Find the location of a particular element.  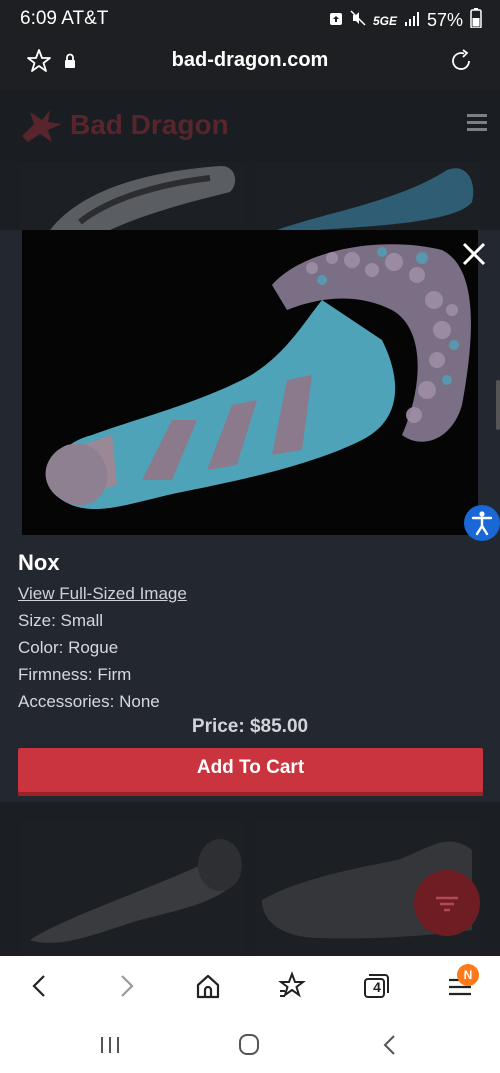

network-type: 5GE is located at coordinates (384, 20).